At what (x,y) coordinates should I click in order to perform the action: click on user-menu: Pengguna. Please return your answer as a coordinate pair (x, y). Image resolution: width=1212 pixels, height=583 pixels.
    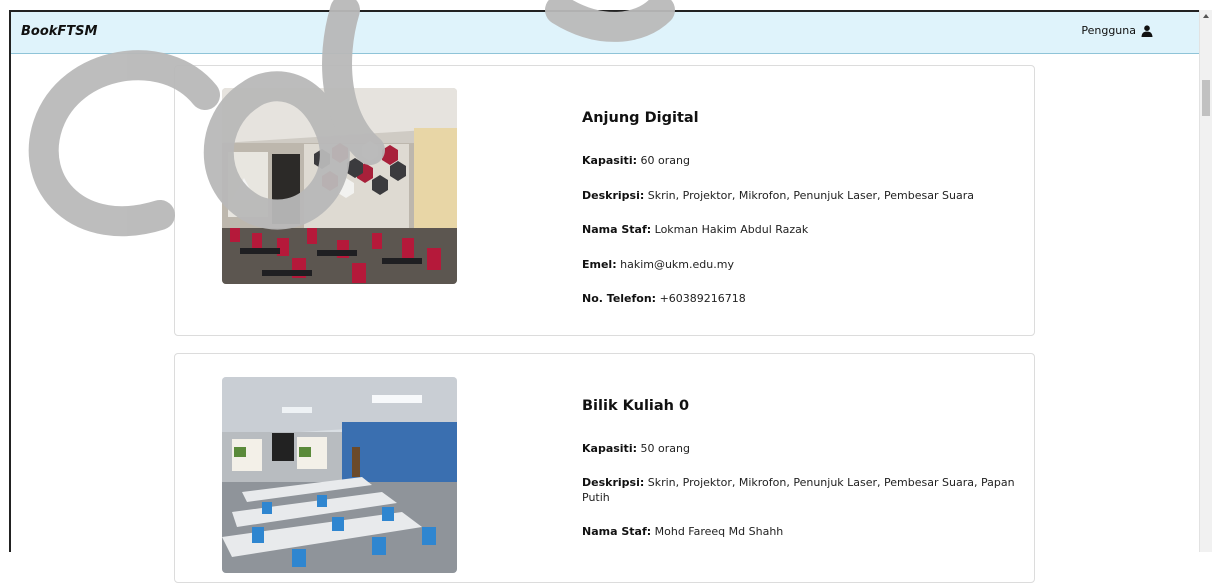
    Looking at the image, I should click on (1117, 30).